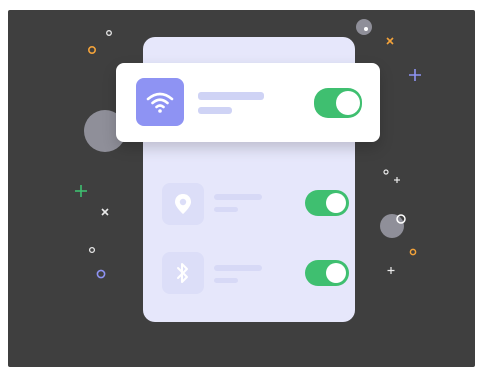 This screenshot has width=483, height=369. What do you see at coordinates (397, 180) in the screenshot?
I see `plus-white-small` at bounding box center [397, 180].